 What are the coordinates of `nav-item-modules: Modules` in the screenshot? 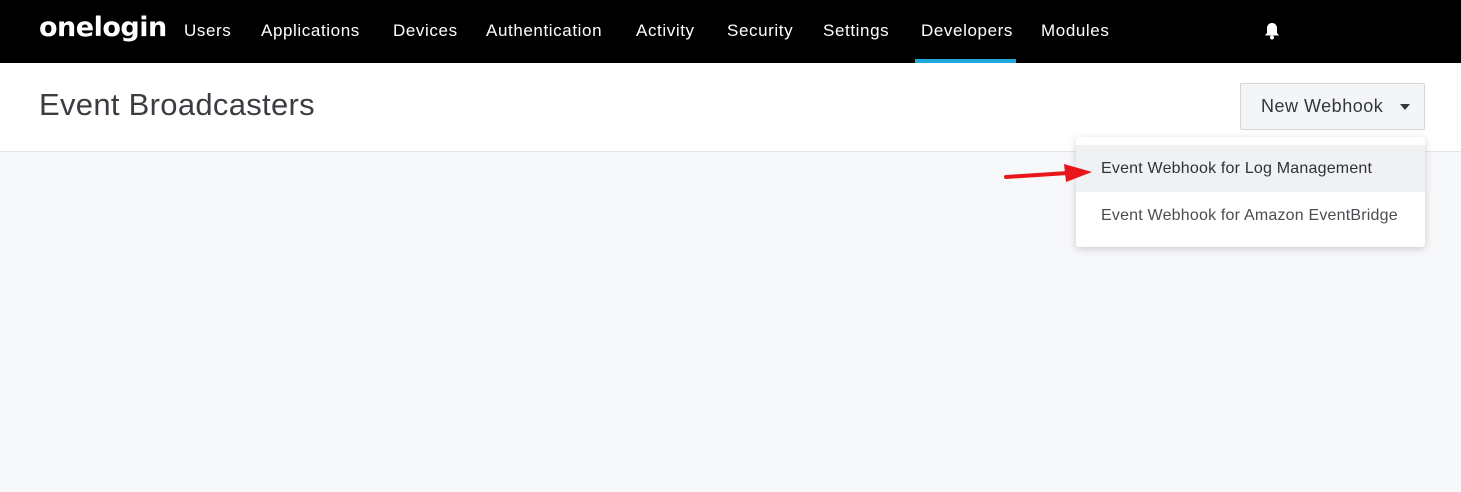 It's located at (1075, 31).